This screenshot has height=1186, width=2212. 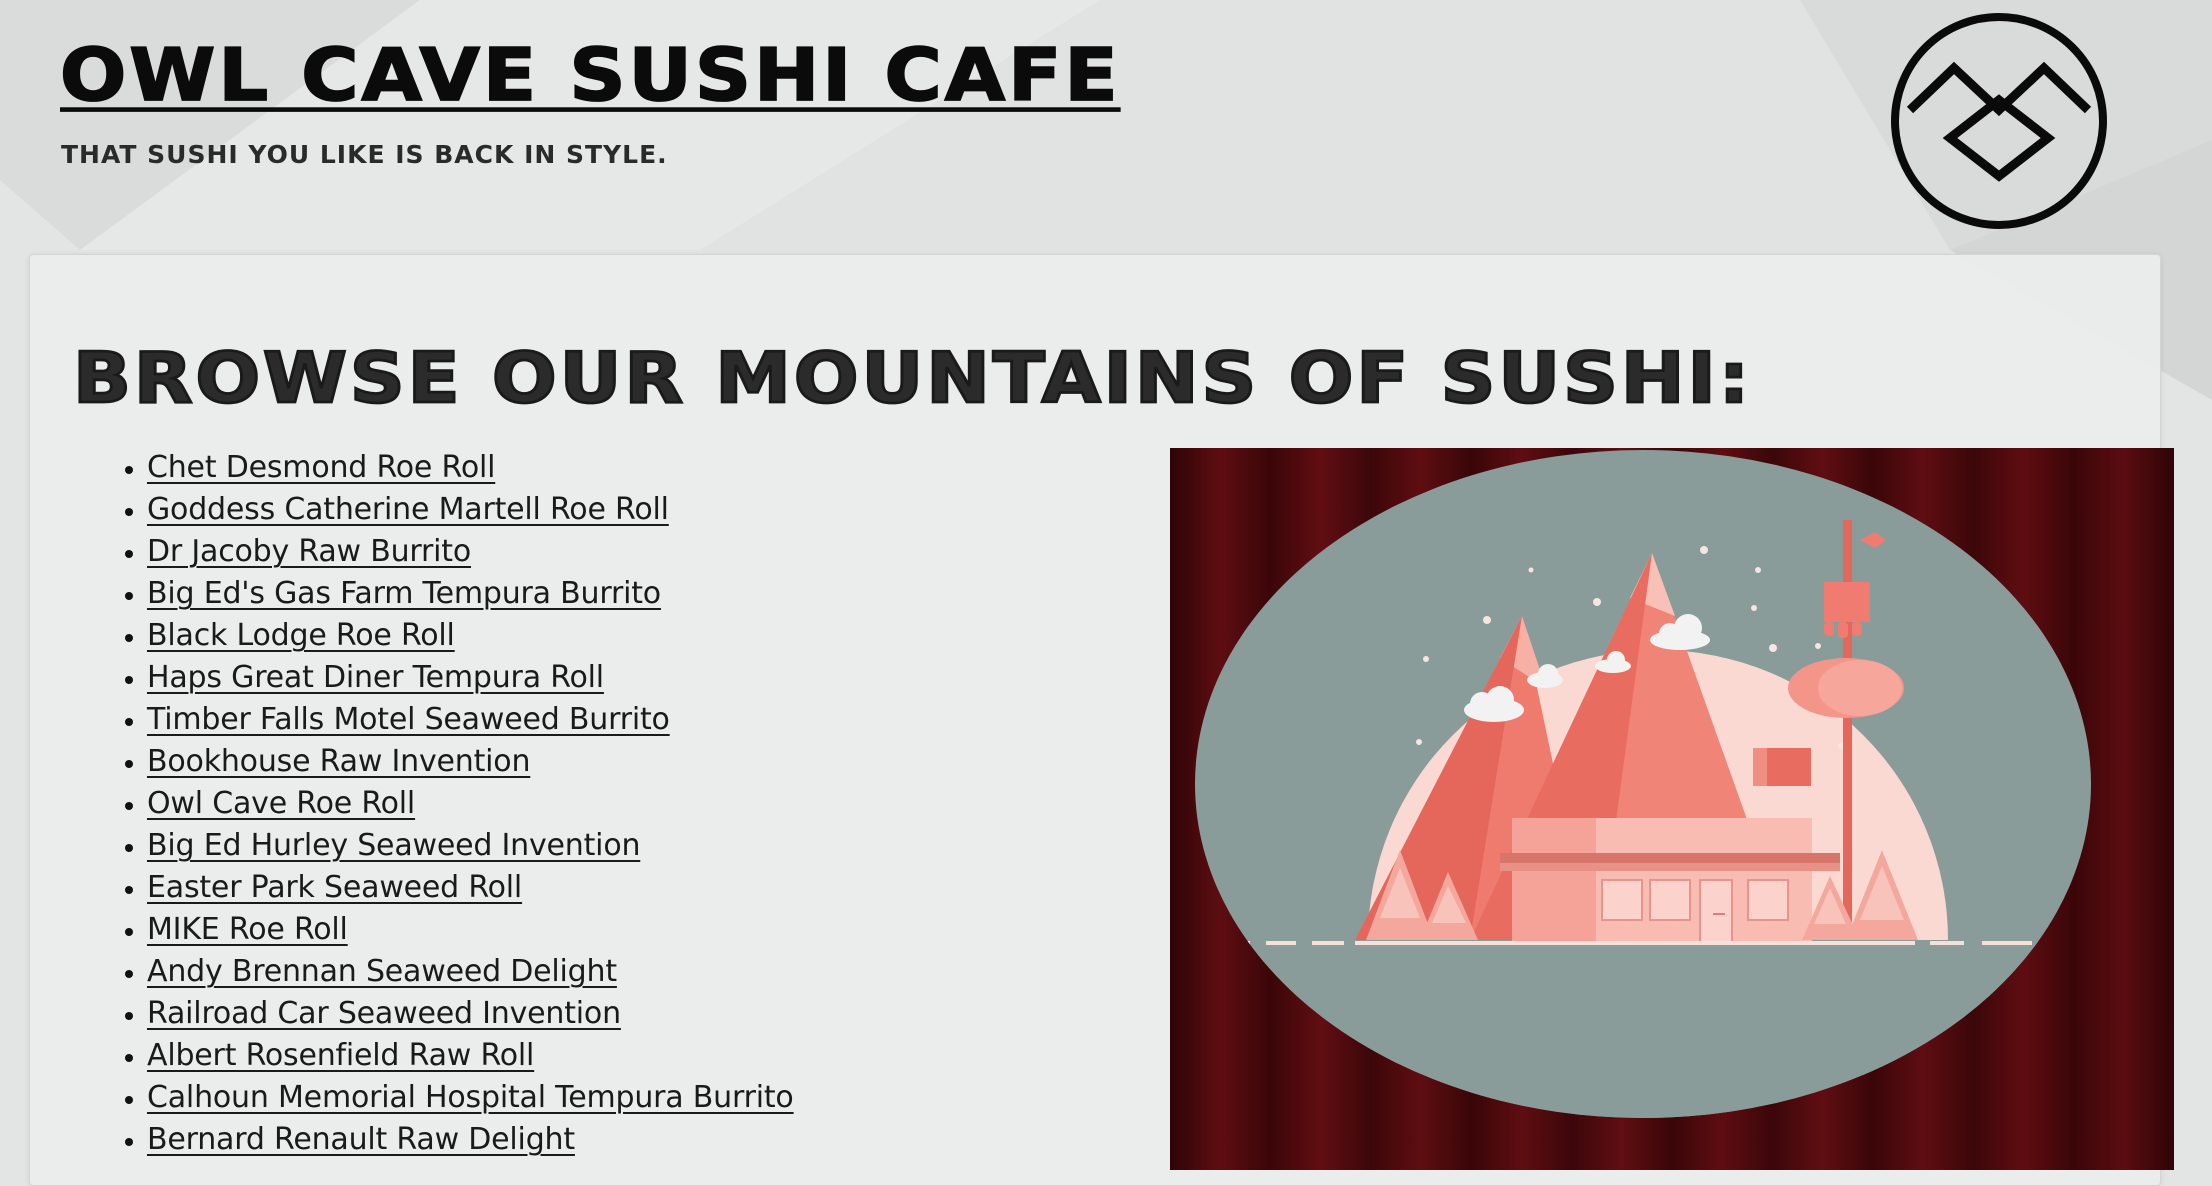 I want to click on menu-list-item: Easter Park Seaweed Roll, so click(x=470, y=888).